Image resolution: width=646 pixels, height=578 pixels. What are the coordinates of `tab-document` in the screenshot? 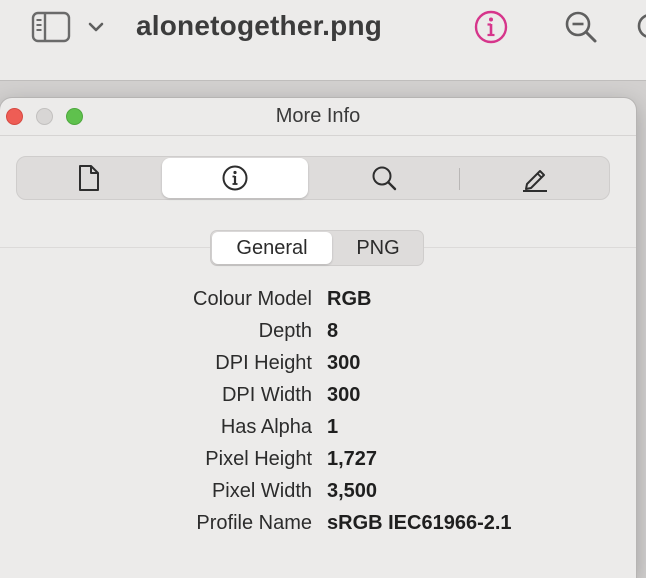 It's located at (89, 178).